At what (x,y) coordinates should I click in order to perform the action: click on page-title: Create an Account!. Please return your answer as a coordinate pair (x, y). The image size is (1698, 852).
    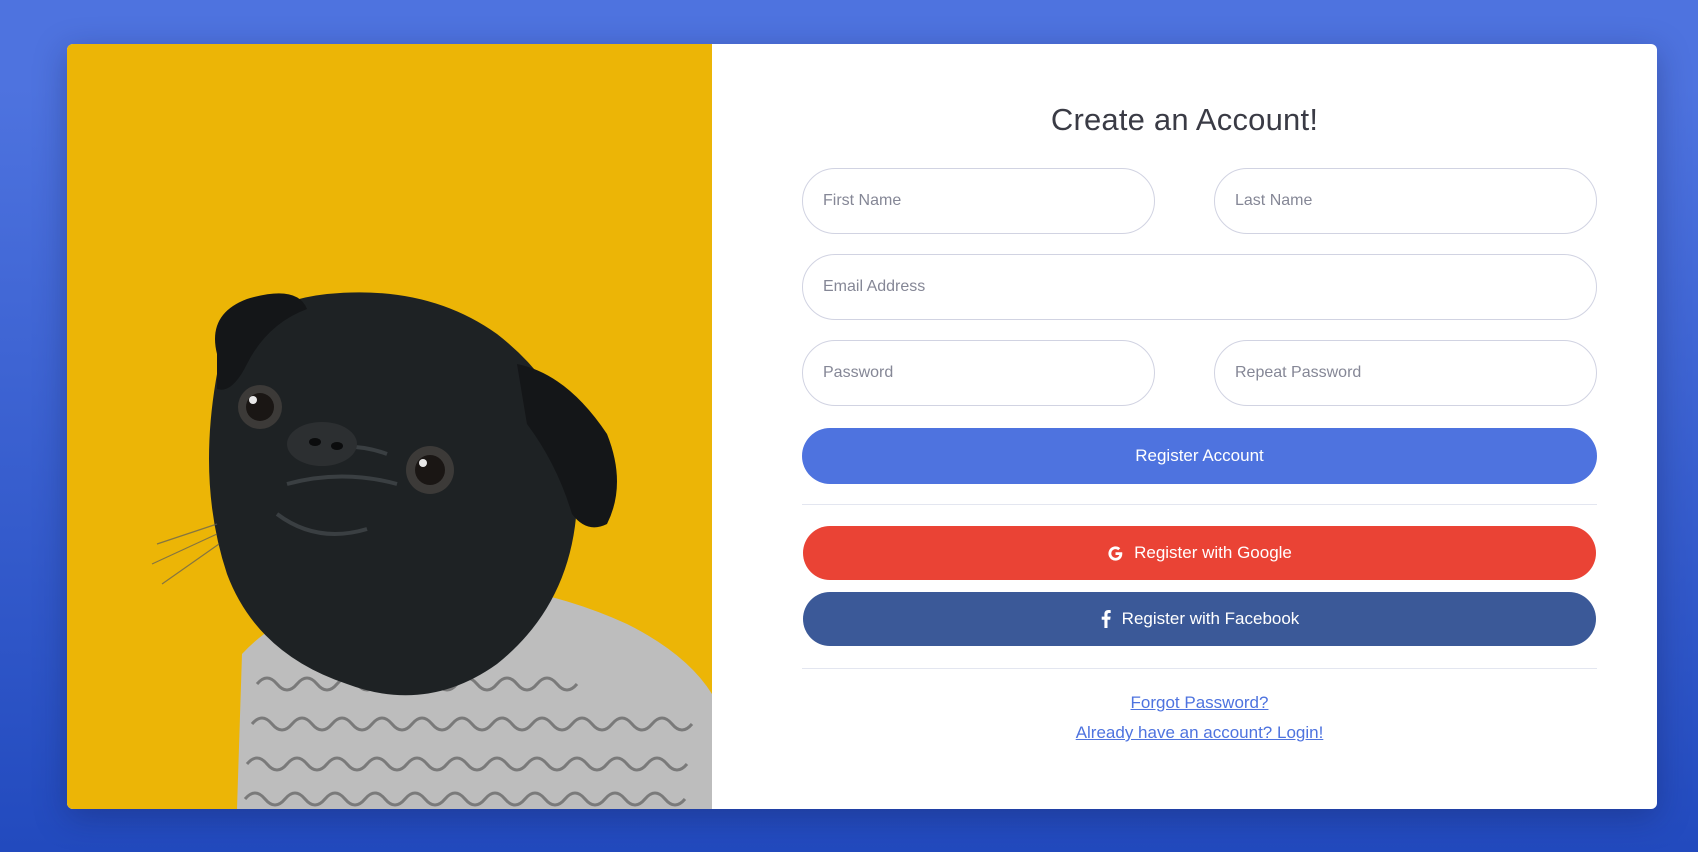
    Looking at the image, I should click on (1184, 119).